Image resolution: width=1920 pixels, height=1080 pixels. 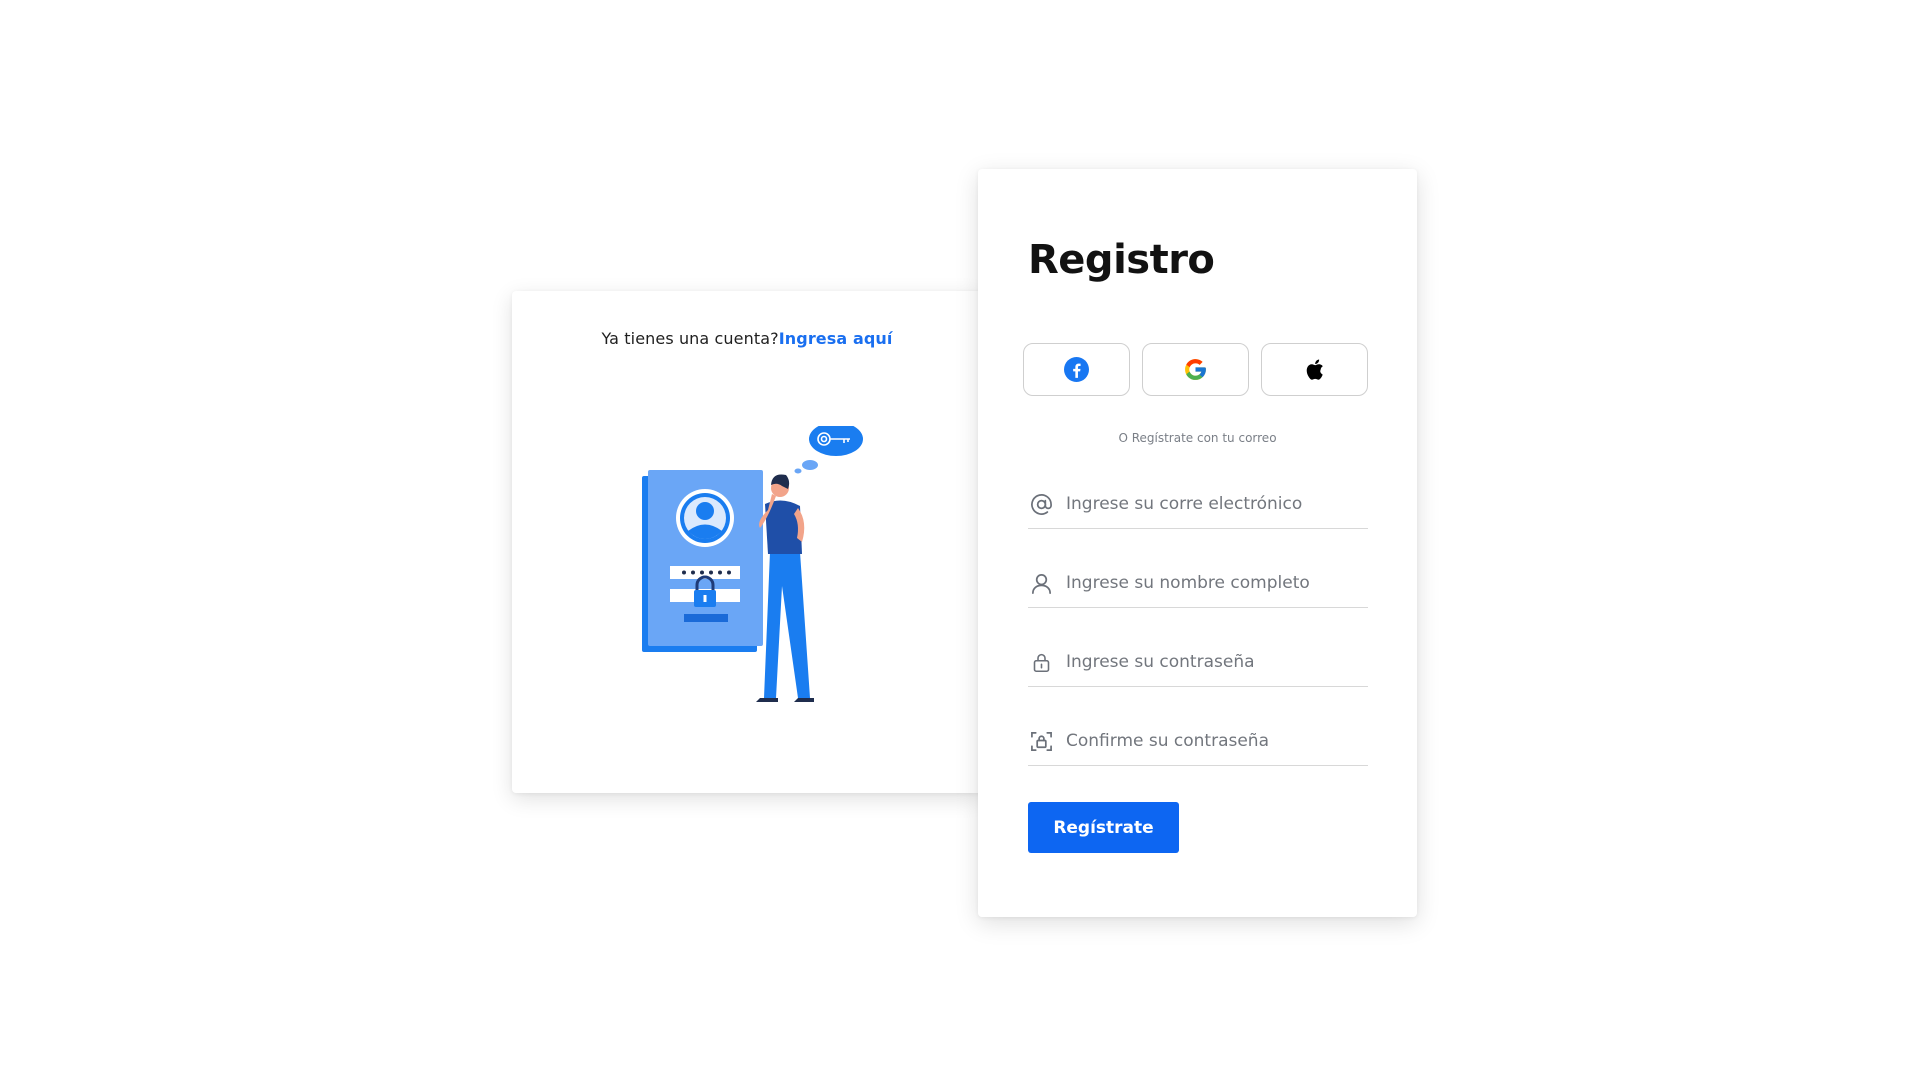 What do you see at coordinates (706, 618) in the screenshot?
I see `button-bar` at bounding box center [706, 618].